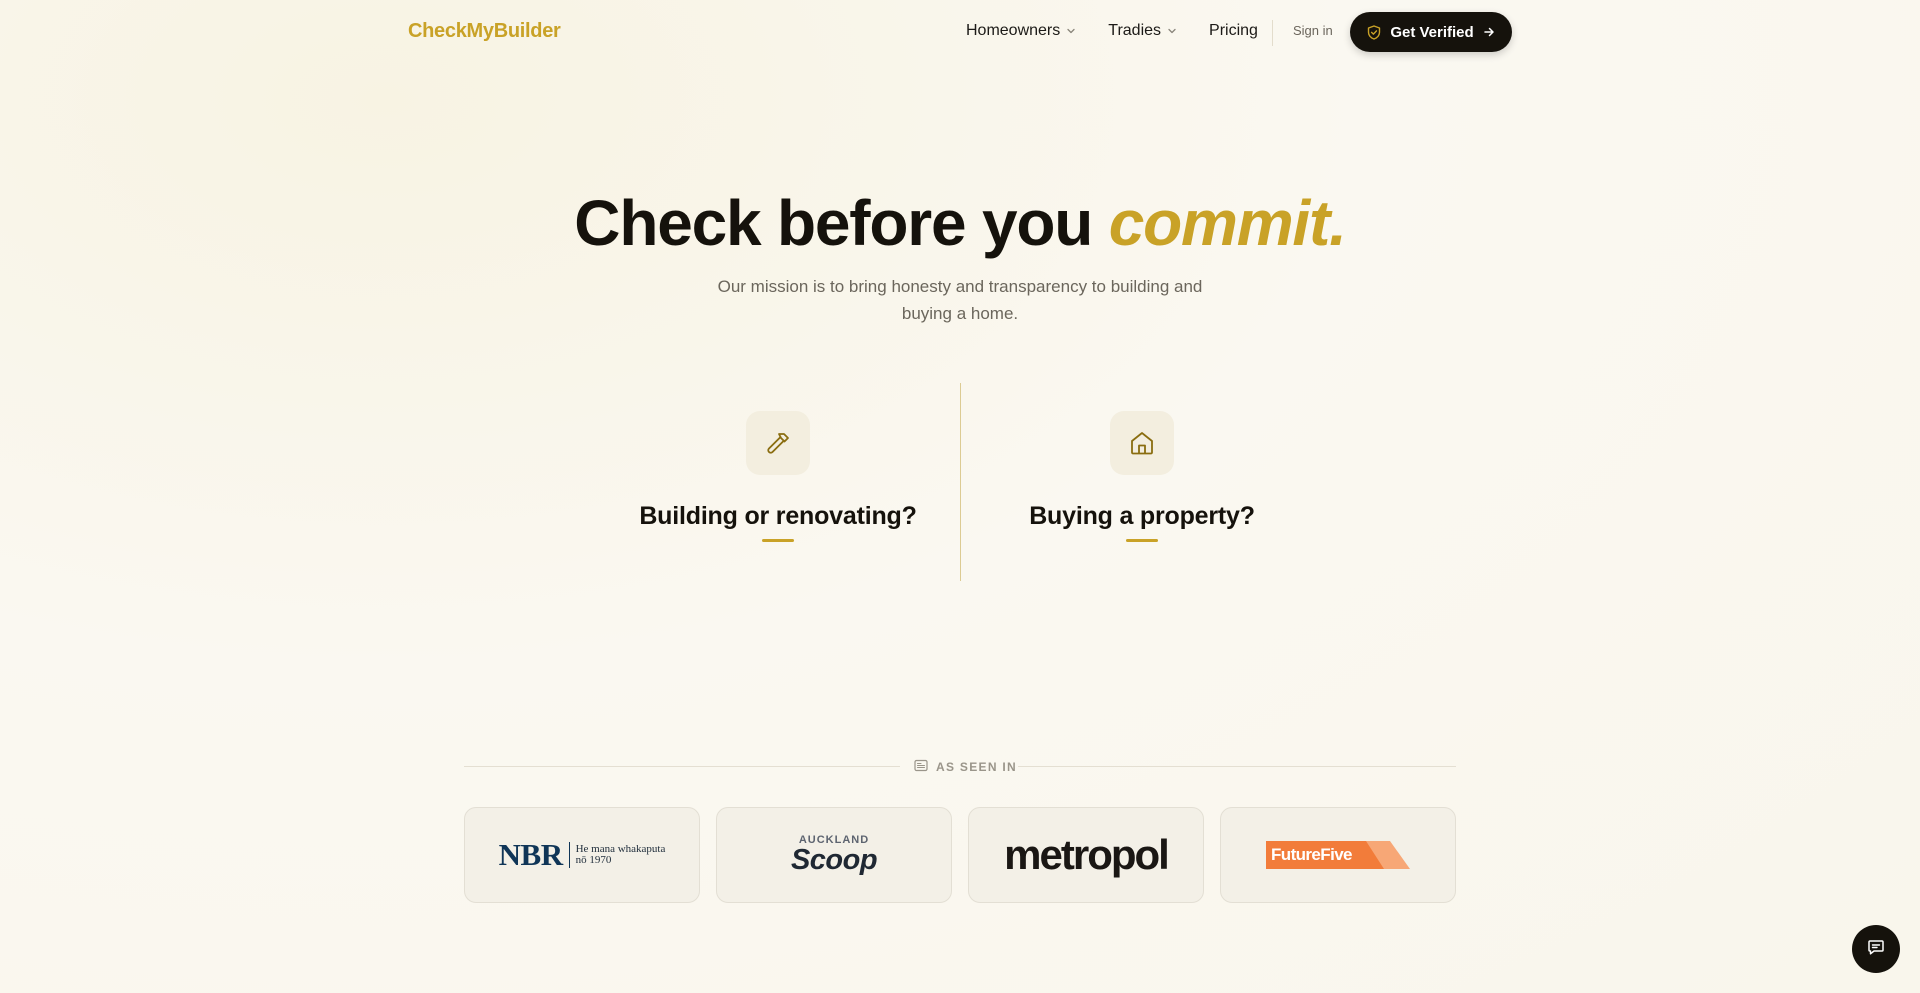 The width and height of the screenshot is (1920, 993). I want to click on press-logo-scoop: AUCKLAND Scoop, so click(834, 855).